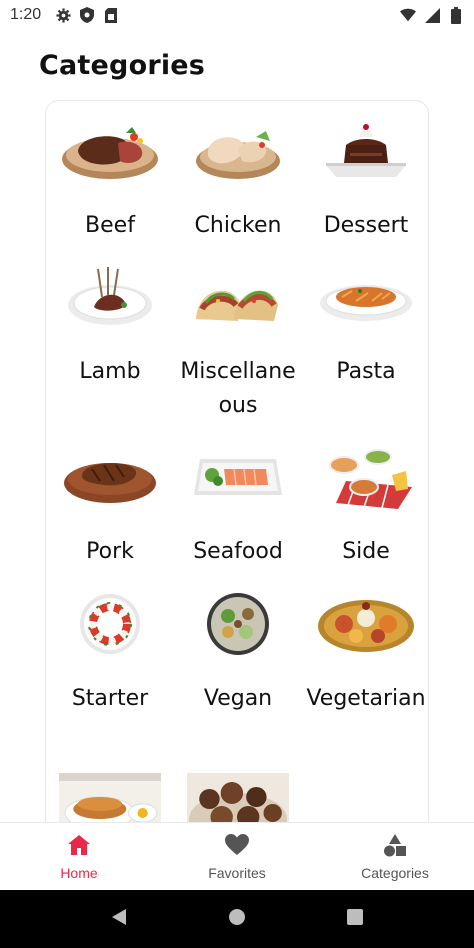 The height and width of the screenshot is (948, 474). I want to click on chicken-image, so click(238, 155).